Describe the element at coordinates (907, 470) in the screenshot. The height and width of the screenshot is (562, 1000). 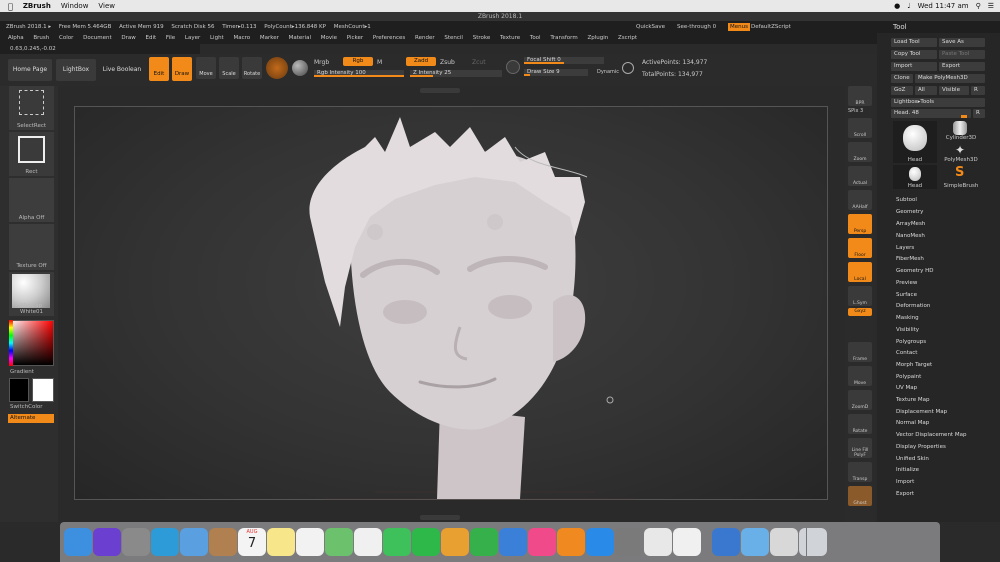
I see `subpalette-initialize: Initialize` at that location.